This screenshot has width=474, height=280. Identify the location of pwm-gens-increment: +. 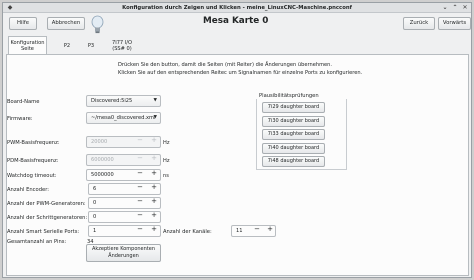
(154, 201).